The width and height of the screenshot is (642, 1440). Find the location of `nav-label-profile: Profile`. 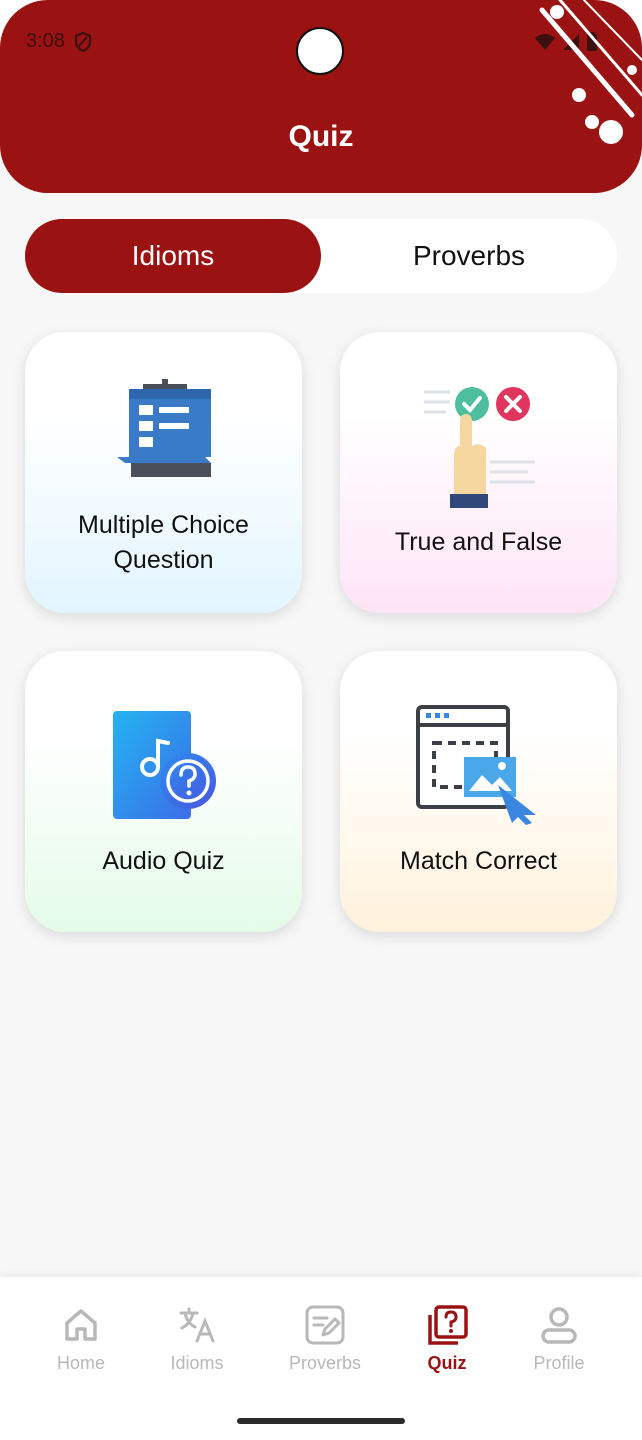

nav-label-profile: Profile is located at coordinates (559, 1363).